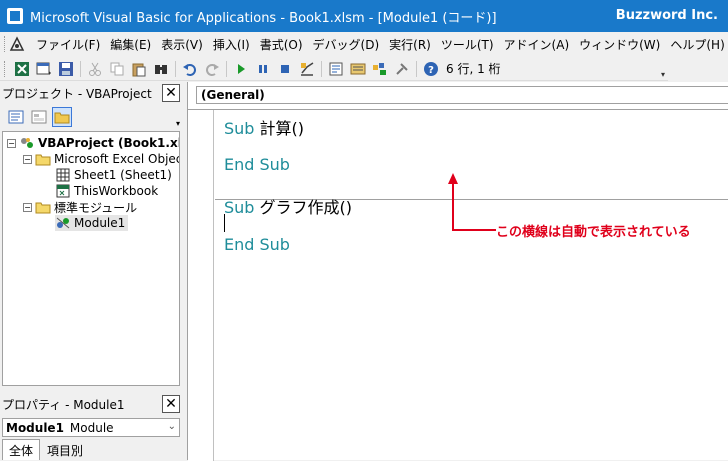 The height and width of the screenshot is (461, 728). What do you see at coordinates (257, 164) in the screenshot?
I see `code-line-end1: End Sub` at bounding box center [257, 164].